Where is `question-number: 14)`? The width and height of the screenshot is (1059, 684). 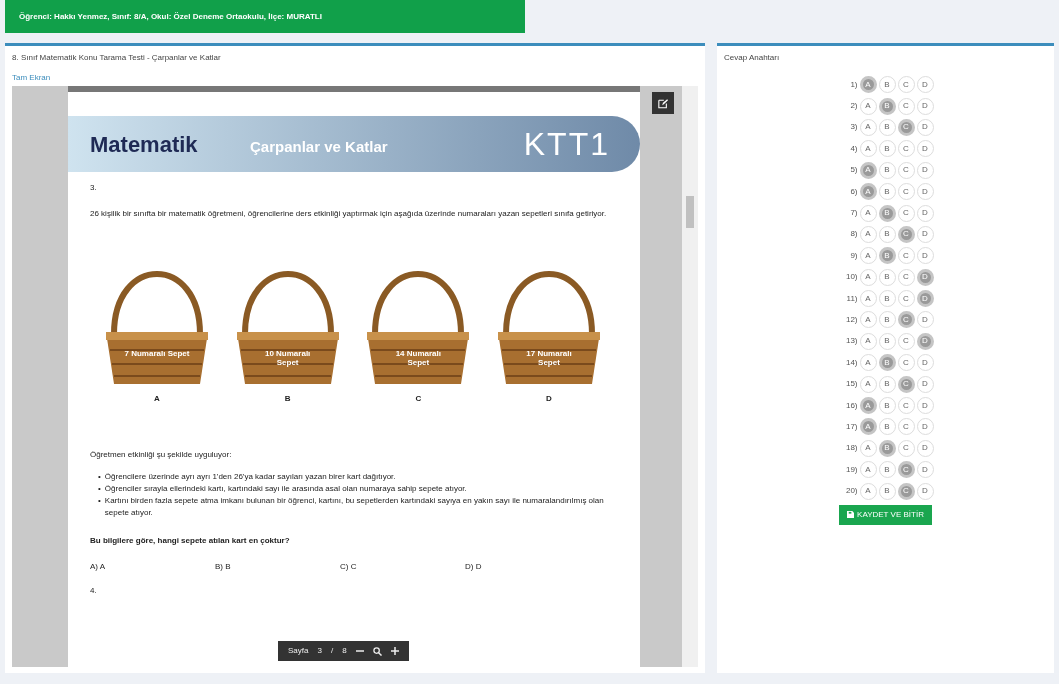
question-number: 14) is located at coordinates (851, 362).